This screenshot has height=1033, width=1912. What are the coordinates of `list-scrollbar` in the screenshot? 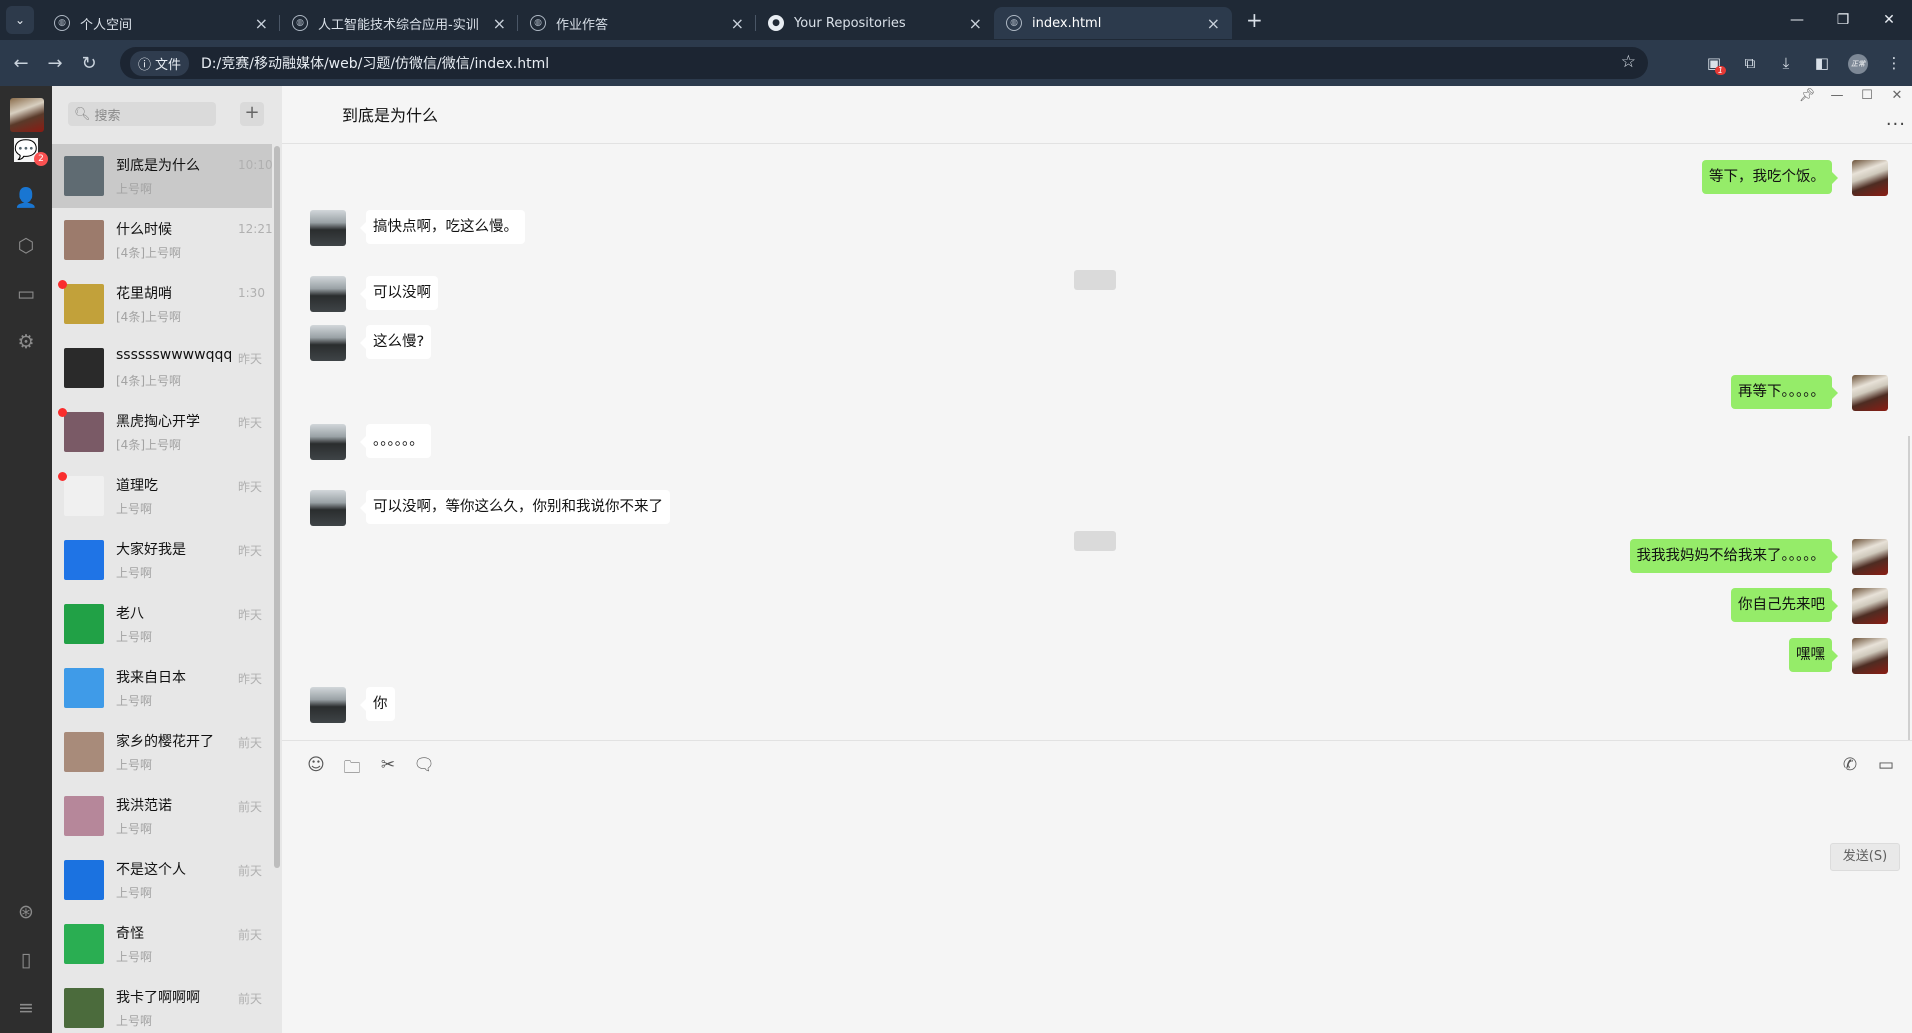 It's located at (277, 588).